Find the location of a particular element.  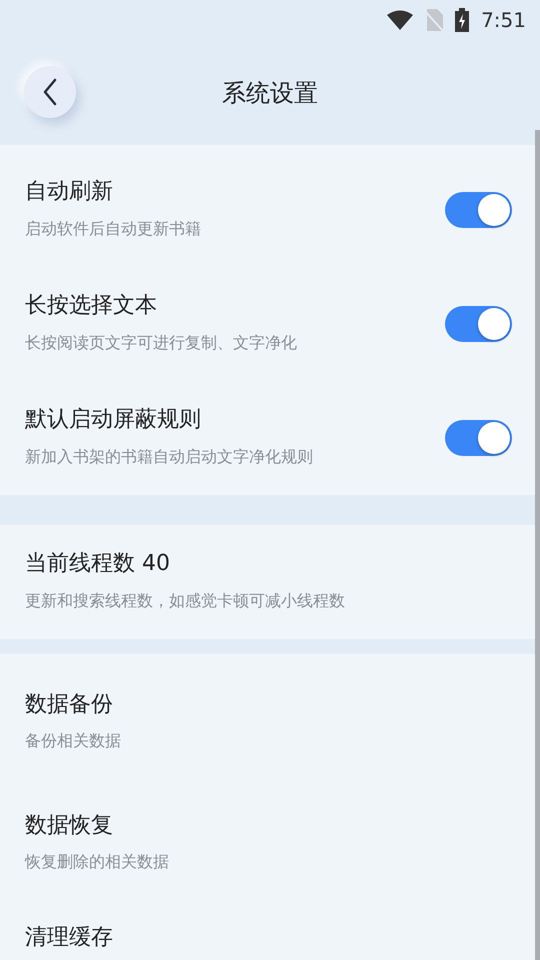

setting-description: 备份相关数据 is located at coordinates (73, 741).